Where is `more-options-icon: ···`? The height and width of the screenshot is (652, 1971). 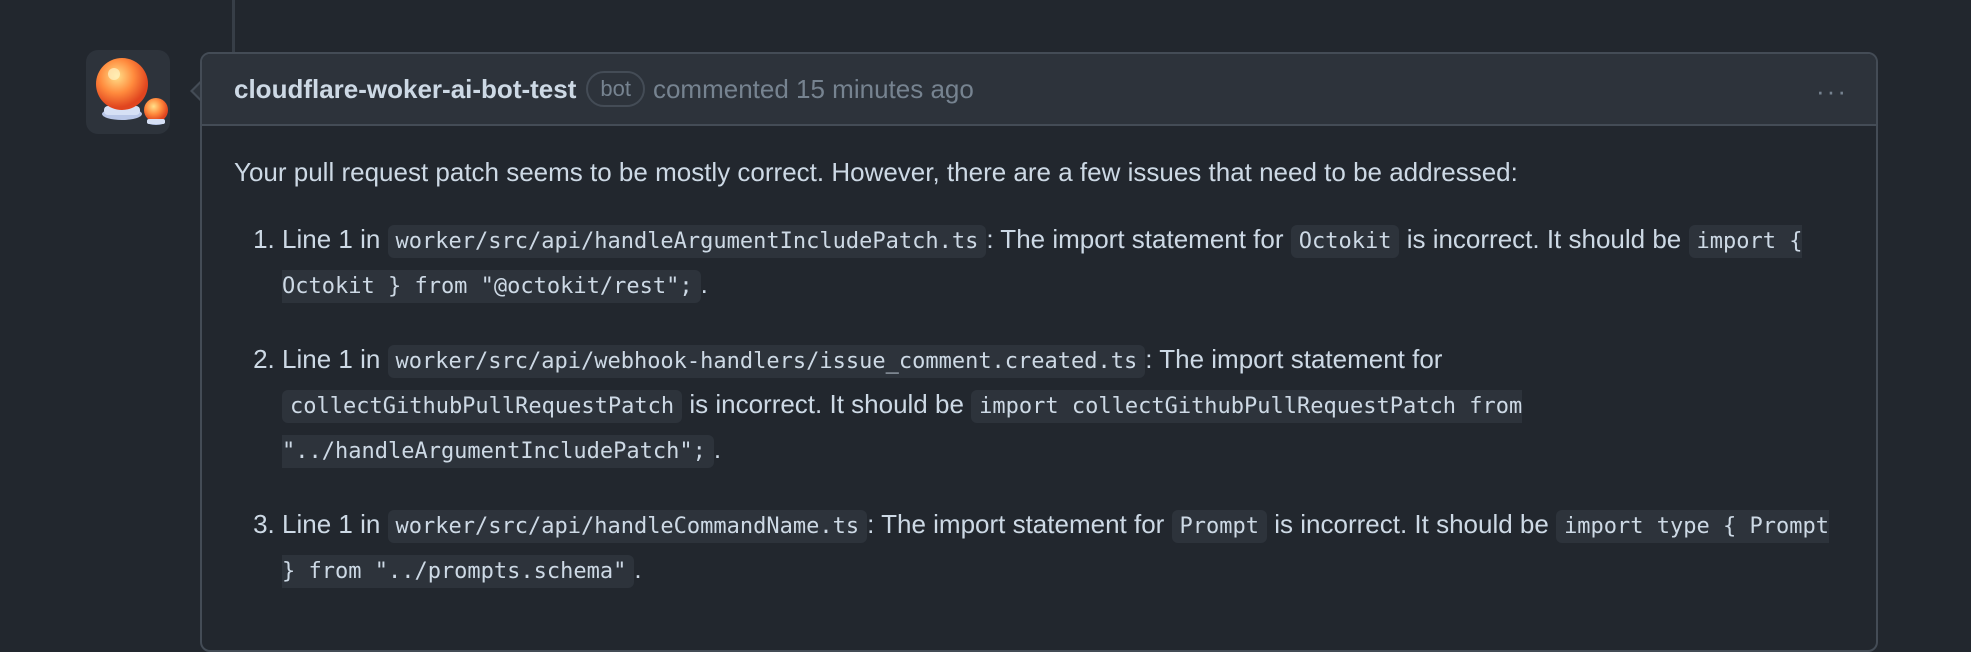 more-options-icon: ··· is located at coordinates (1832, 91).